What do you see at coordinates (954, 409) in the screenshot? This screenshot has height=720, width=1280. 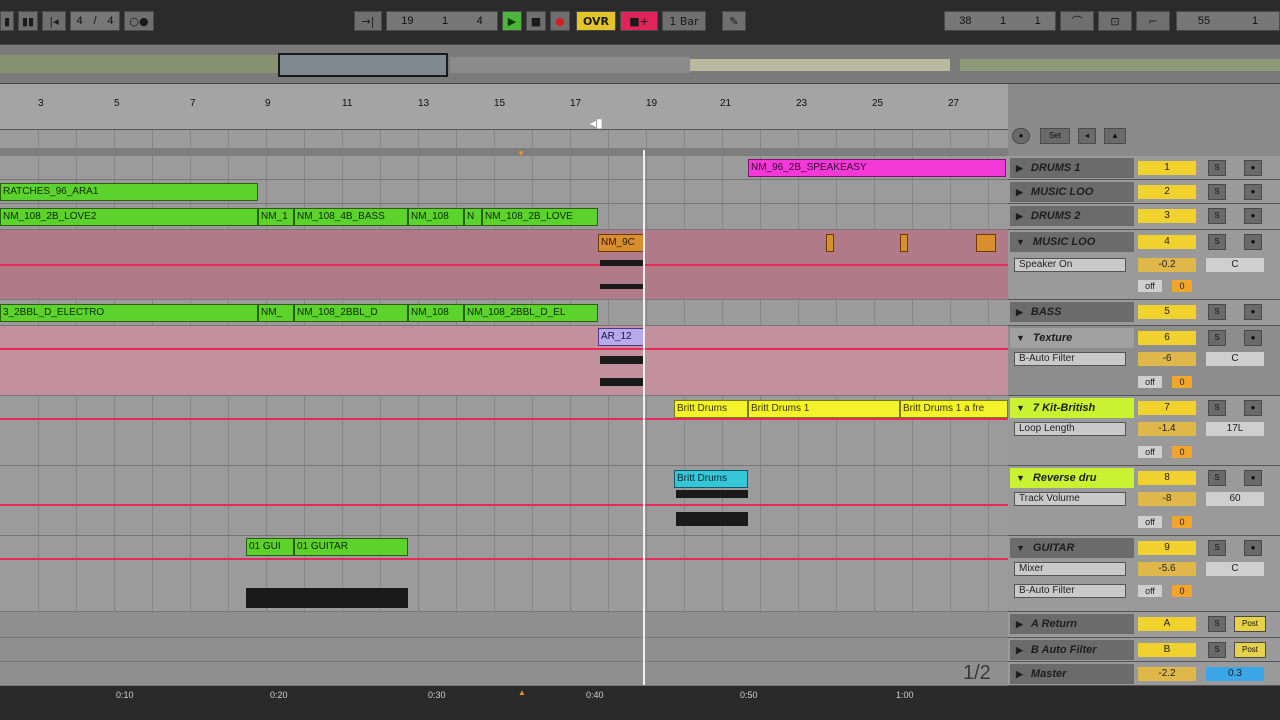 I see `clip: Britt Drums 1 a fre` at bounding box center [954, 409].